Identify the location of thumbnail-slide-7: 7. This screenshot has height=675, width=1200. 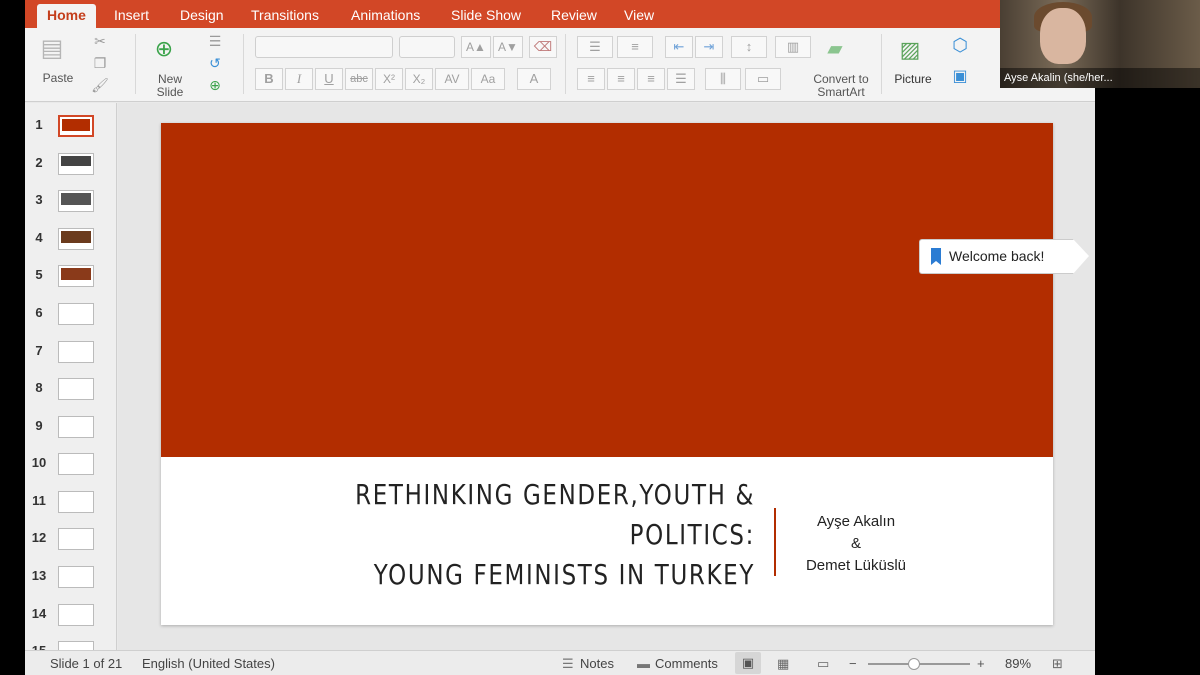
(70, 351).